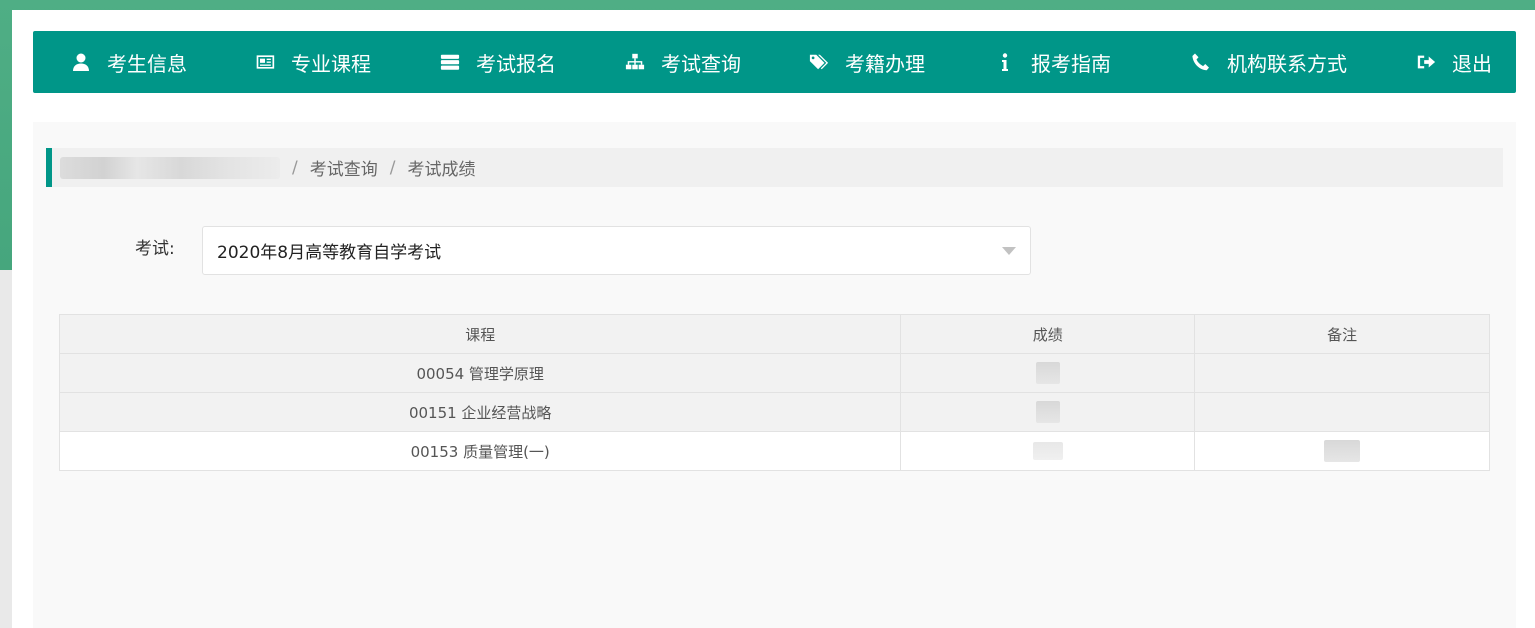 Image resolution: width=1535 pixels, height=628 pixels. Describe the element at coordinates (1048, 334) in the screenshot. I see `column-header-score: 成绩` at that location.